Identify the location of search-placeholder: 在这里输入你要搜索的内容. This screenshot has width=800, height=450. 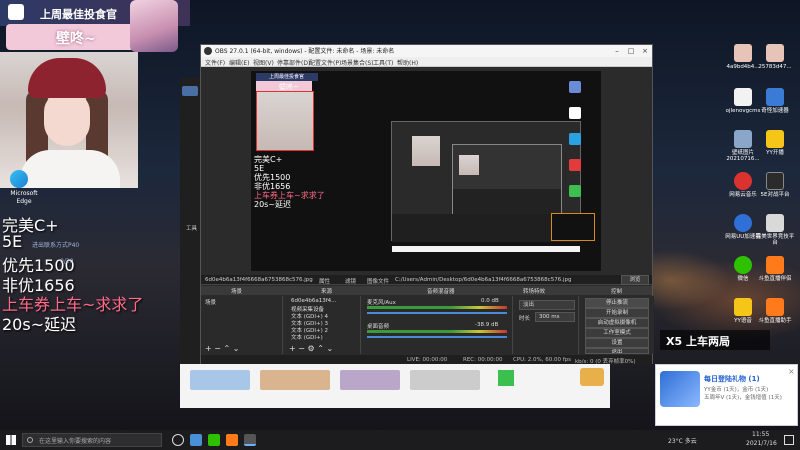
(75, 441).